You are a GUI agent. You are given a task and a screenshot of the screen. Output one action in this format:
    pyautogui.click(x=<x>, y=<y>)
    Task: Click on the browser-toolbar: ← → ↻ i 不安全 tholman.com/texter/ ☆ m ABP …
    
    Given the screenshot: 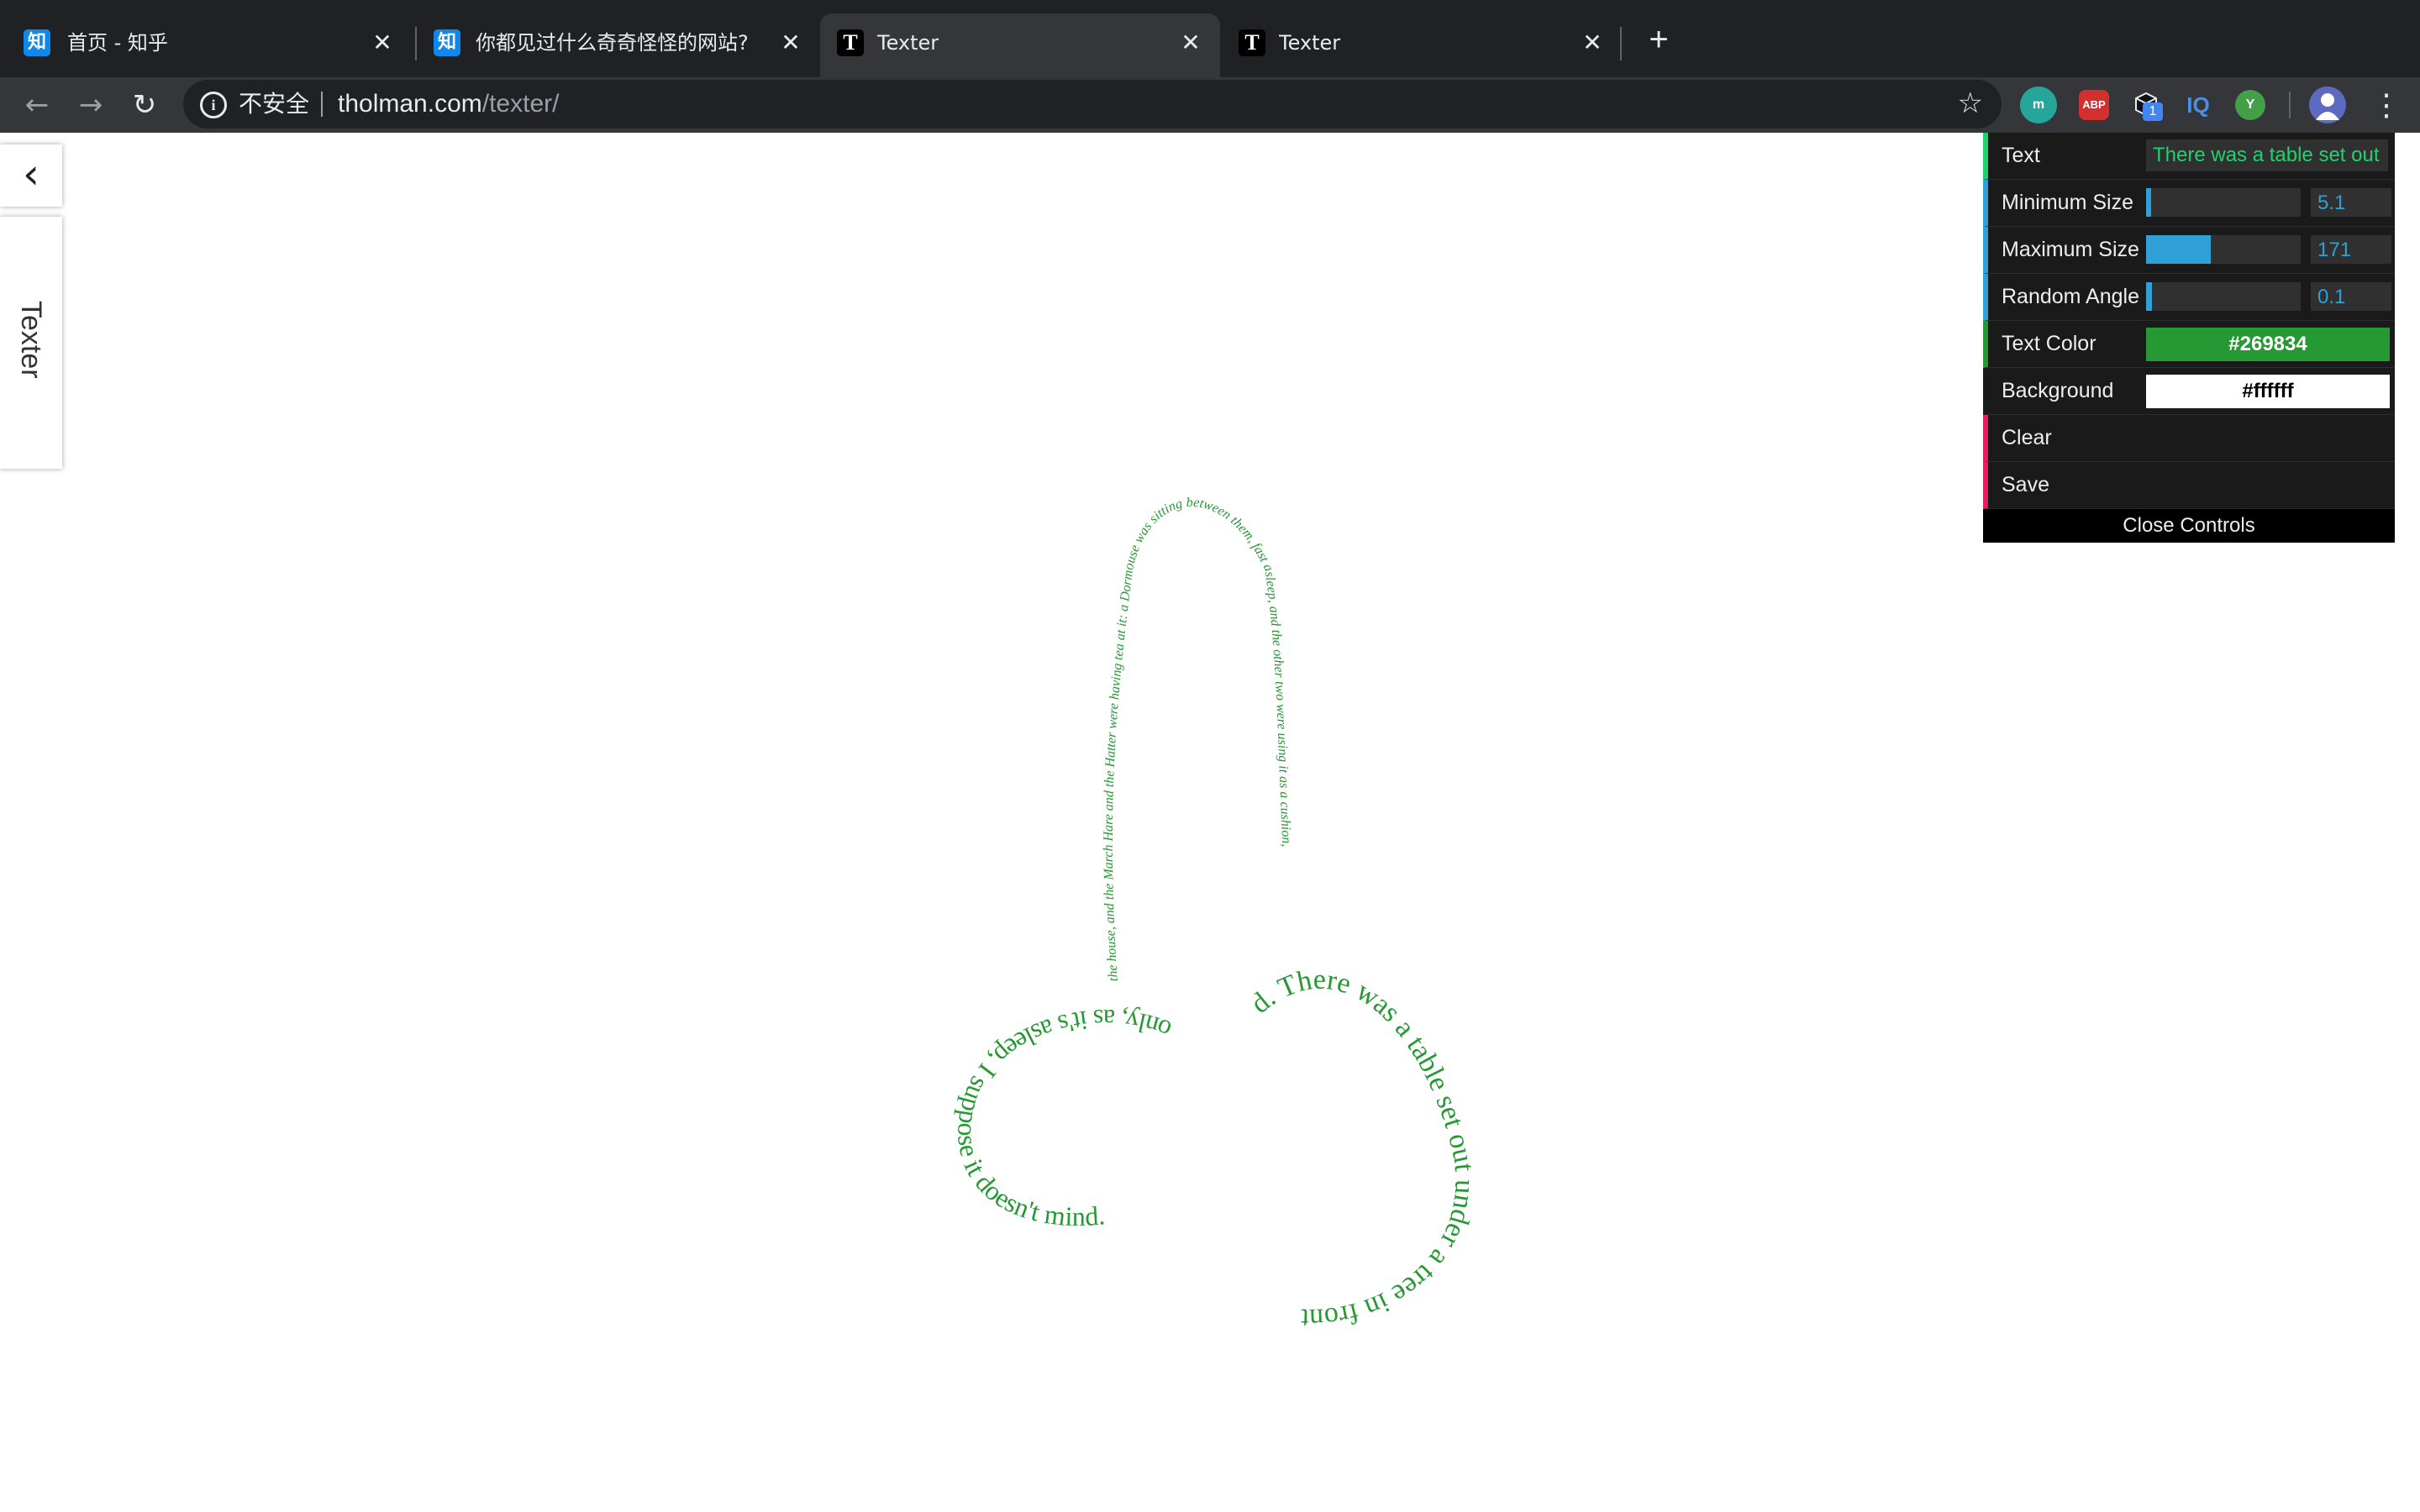 What is the action you would take?
    pyautogui.click(x=1210, y=105)
    